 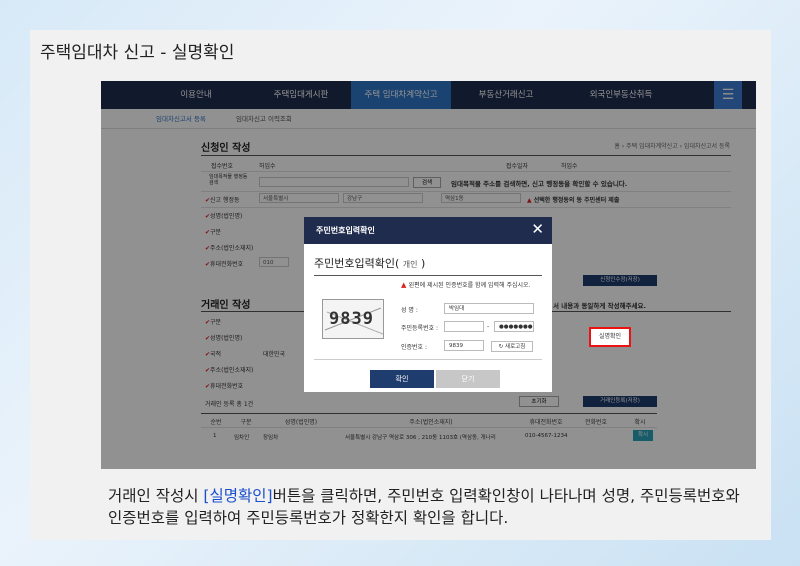 What do you see at coordinates (489, 308) in the screenshot?
I see `modal-name-input: 박임대` at bounding box center [489, 308].